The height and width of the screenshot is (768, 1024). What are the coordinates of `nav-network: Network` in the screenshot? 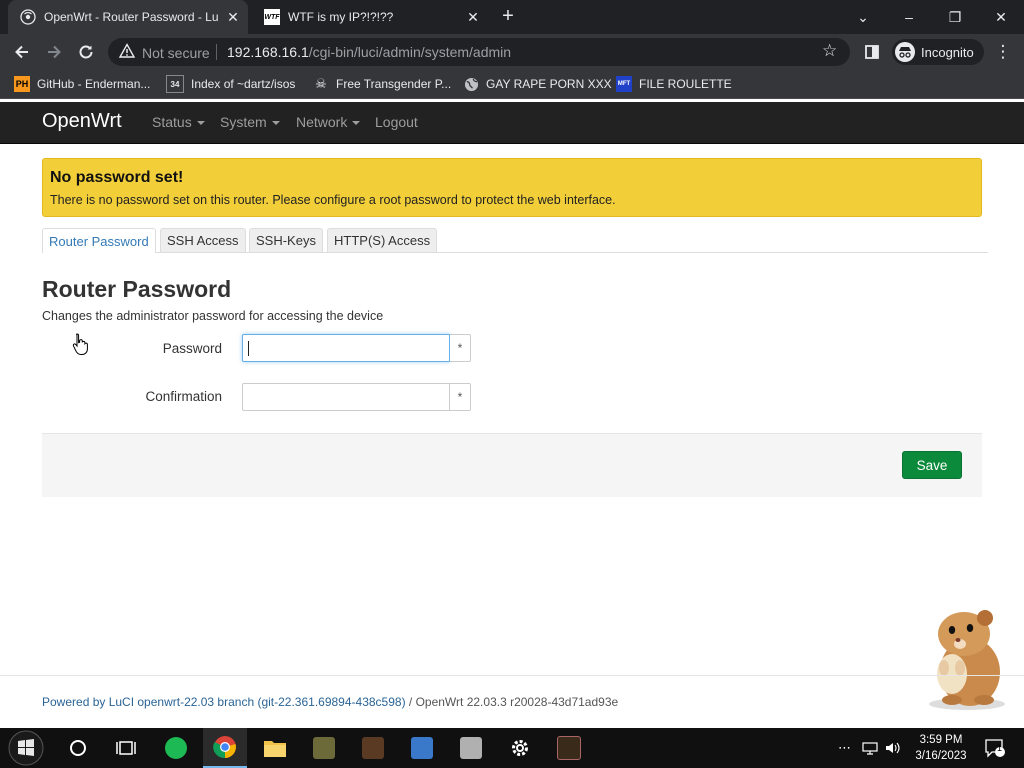 It's located at (328, 122).